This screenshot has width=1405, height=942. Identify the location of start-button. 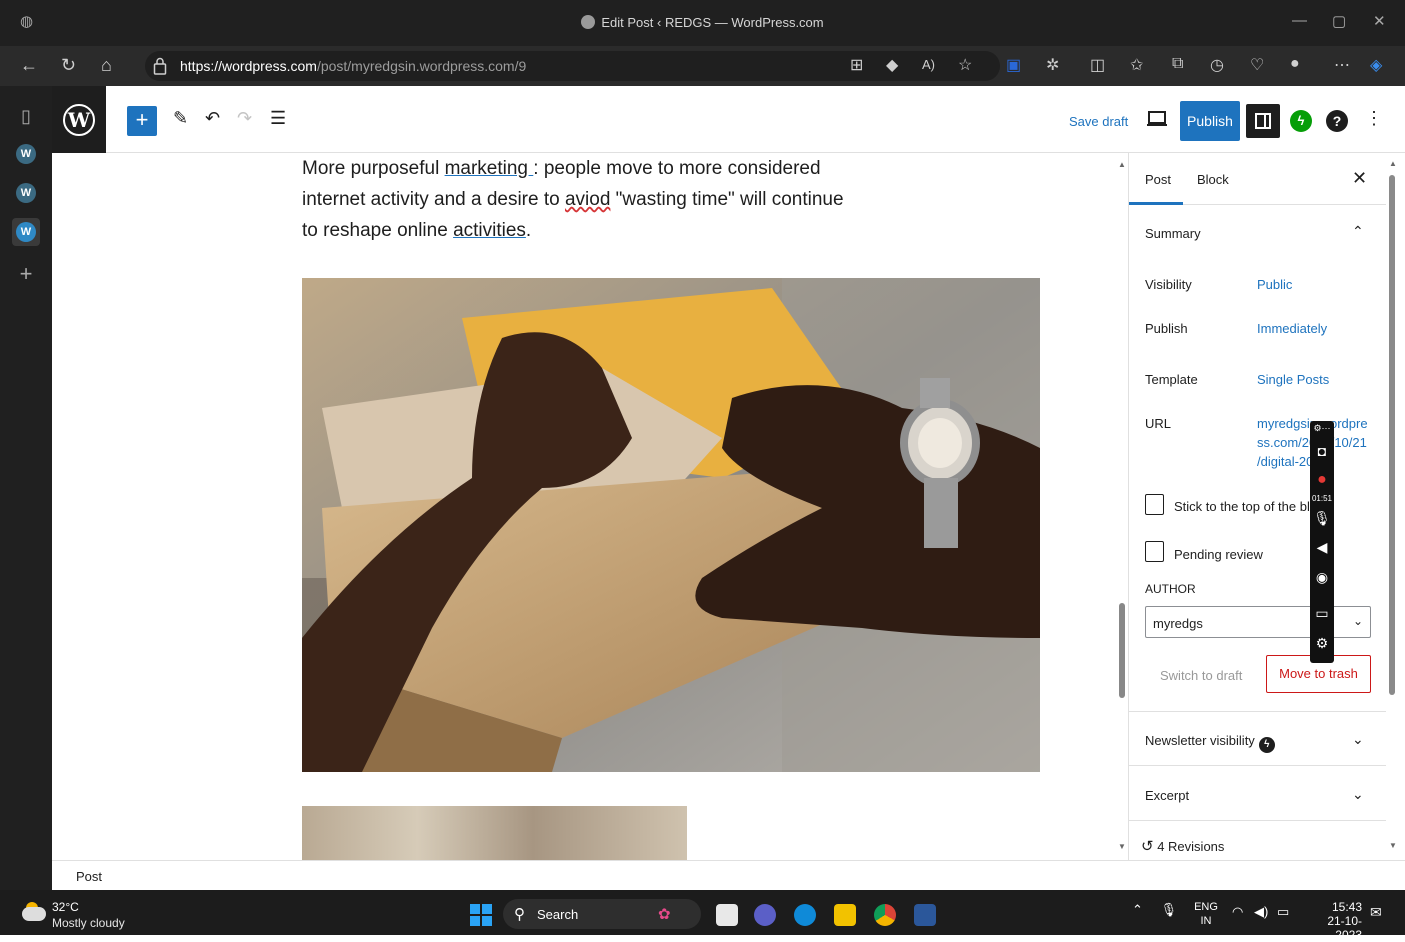
(481, 915).